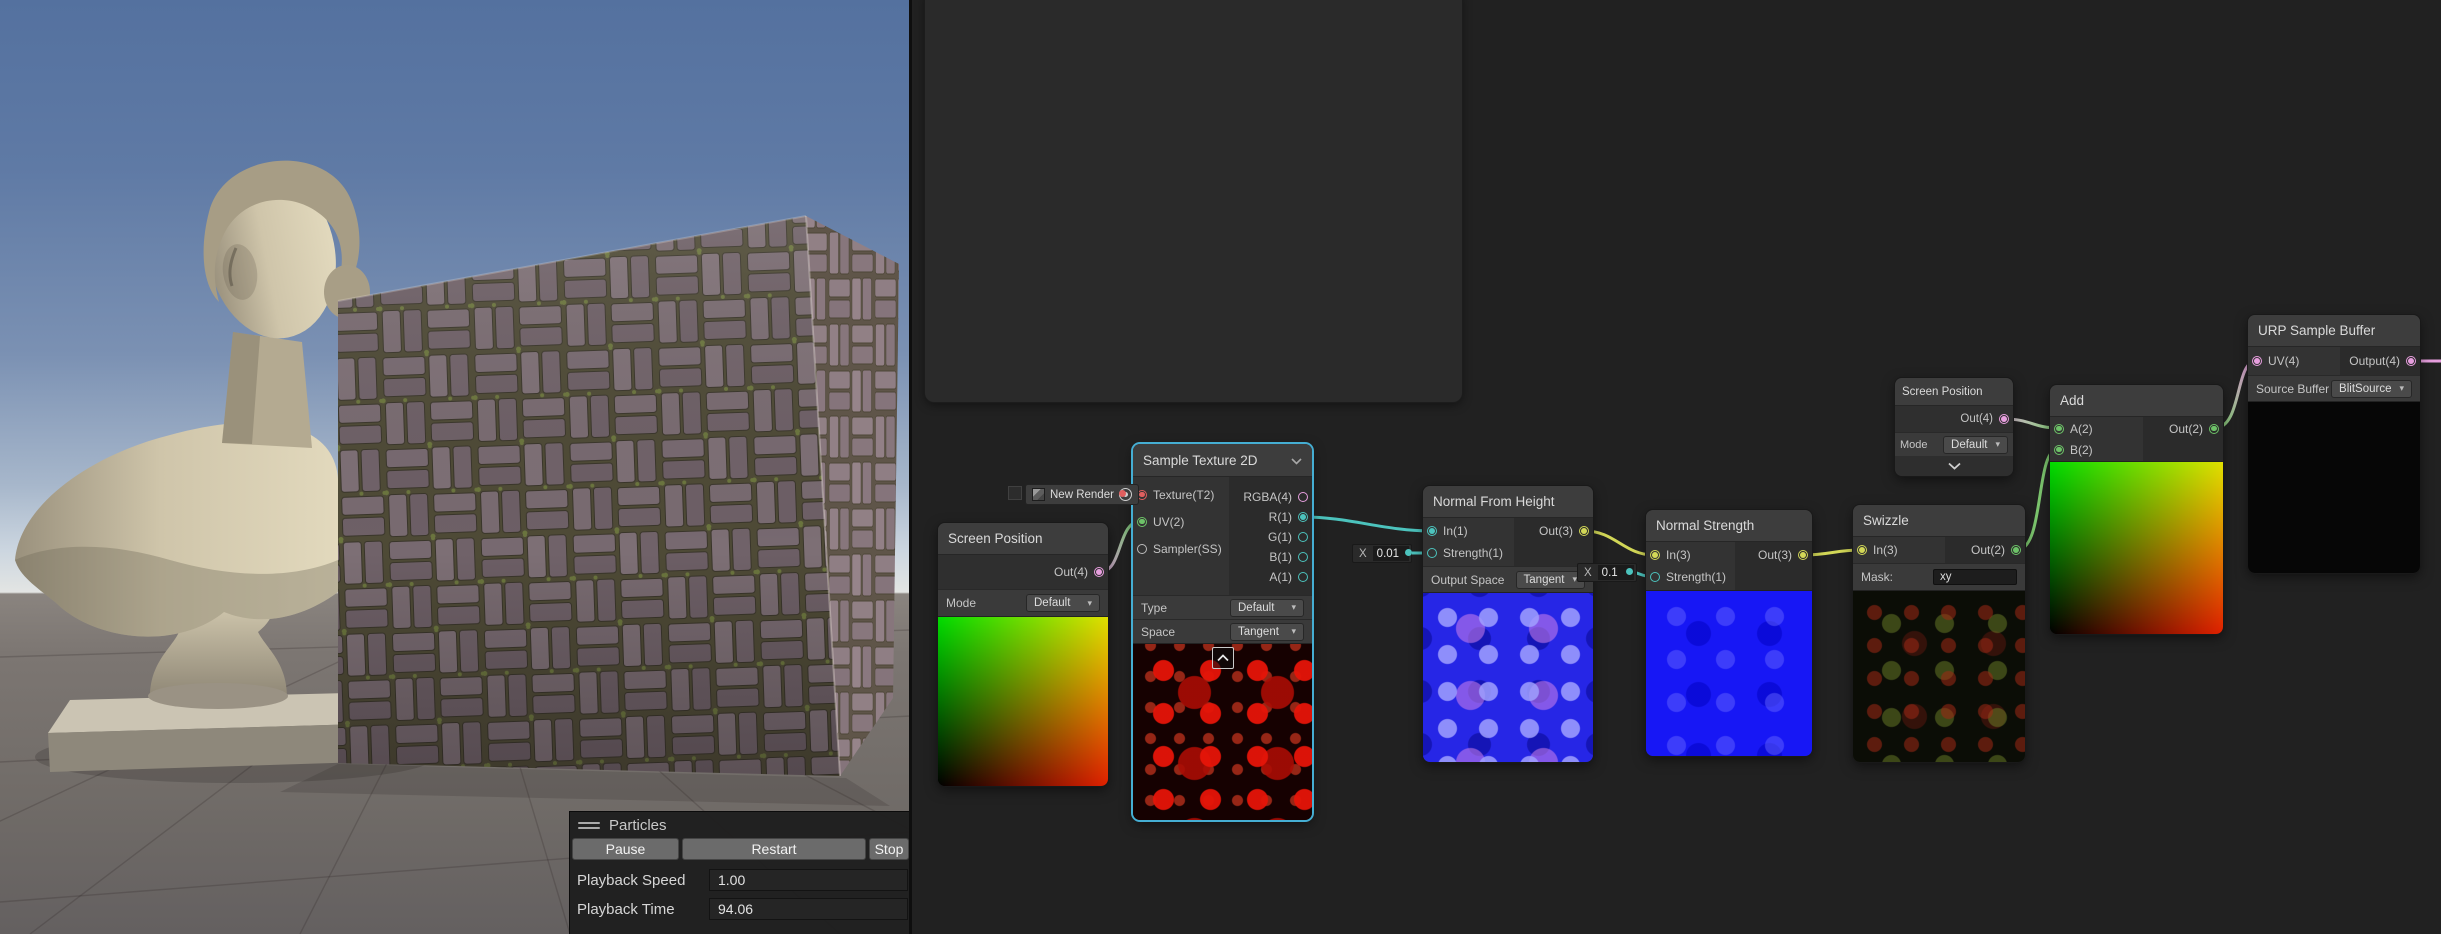  Describe the element at coordinates (1181, 548) in the screenshot. I see `port-sampler: Sampler(SS)` at that location.